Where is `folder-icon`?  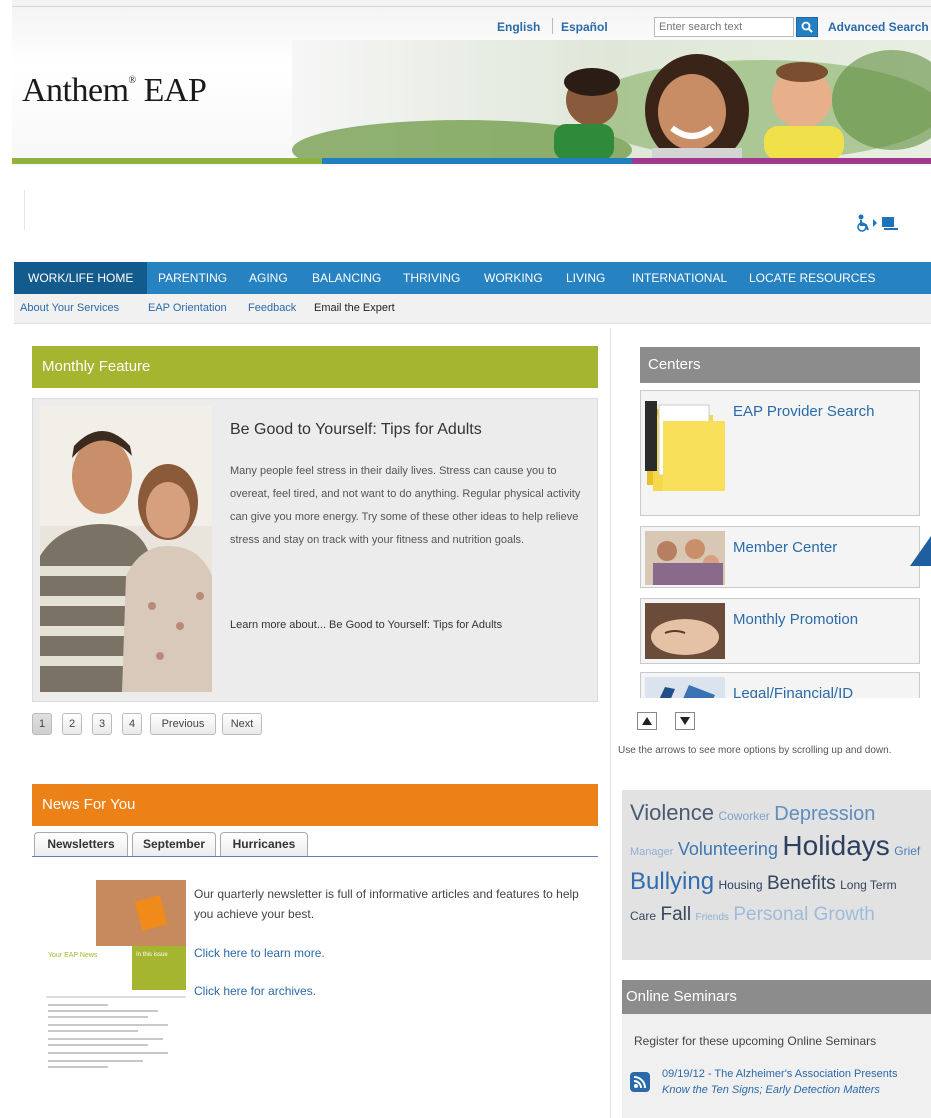
folder-icon is located at coordinates (685, 446).